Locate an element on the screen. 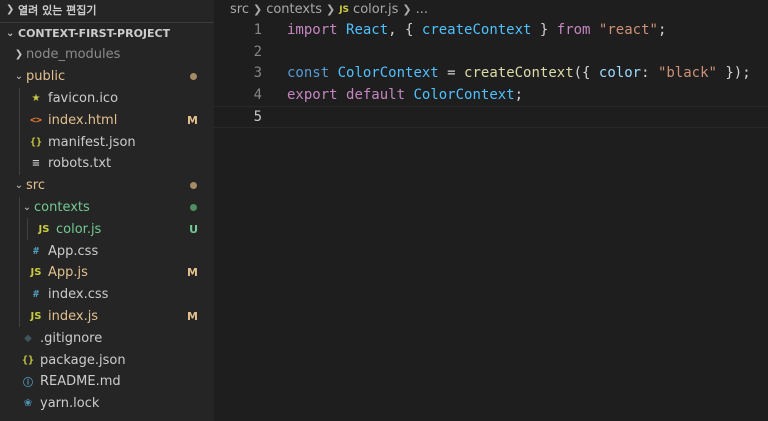  tree-item-label: src is located at coordinates (35, 186).